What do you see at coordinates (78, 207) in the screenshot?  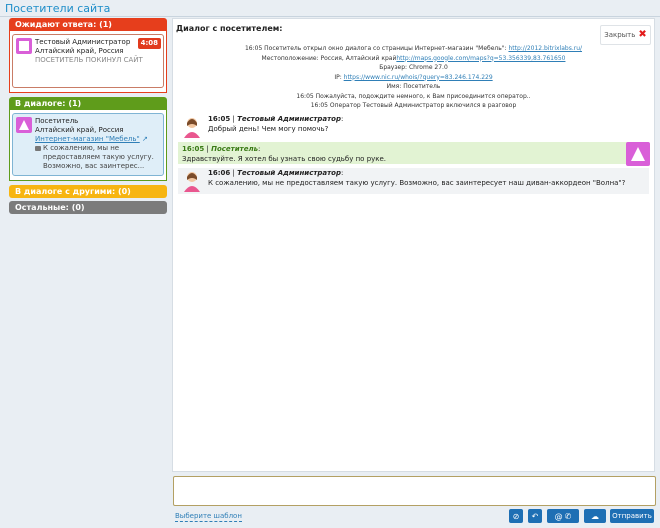 I see `group-count-rest: (0)` at bounding box center [78, 207].